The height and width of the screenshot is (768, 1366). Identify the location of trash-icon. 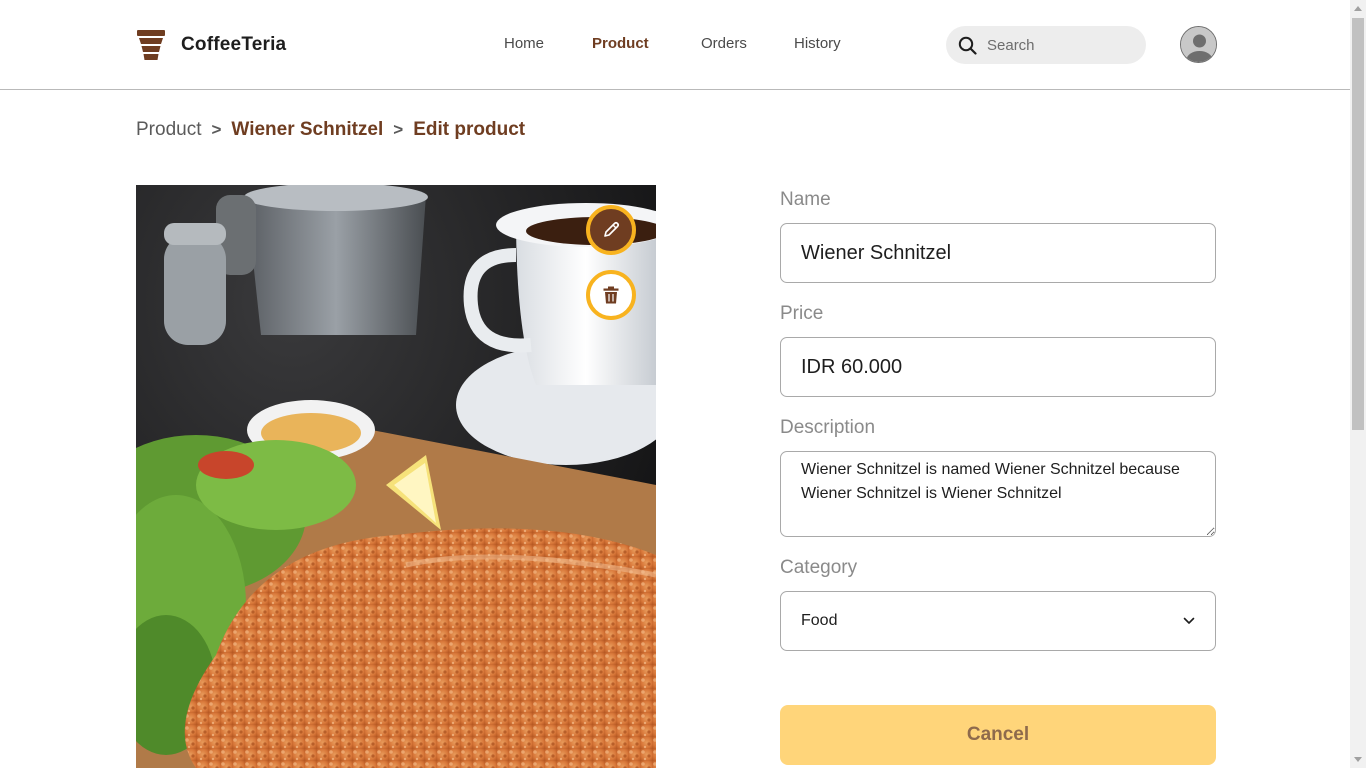
(611, 295).